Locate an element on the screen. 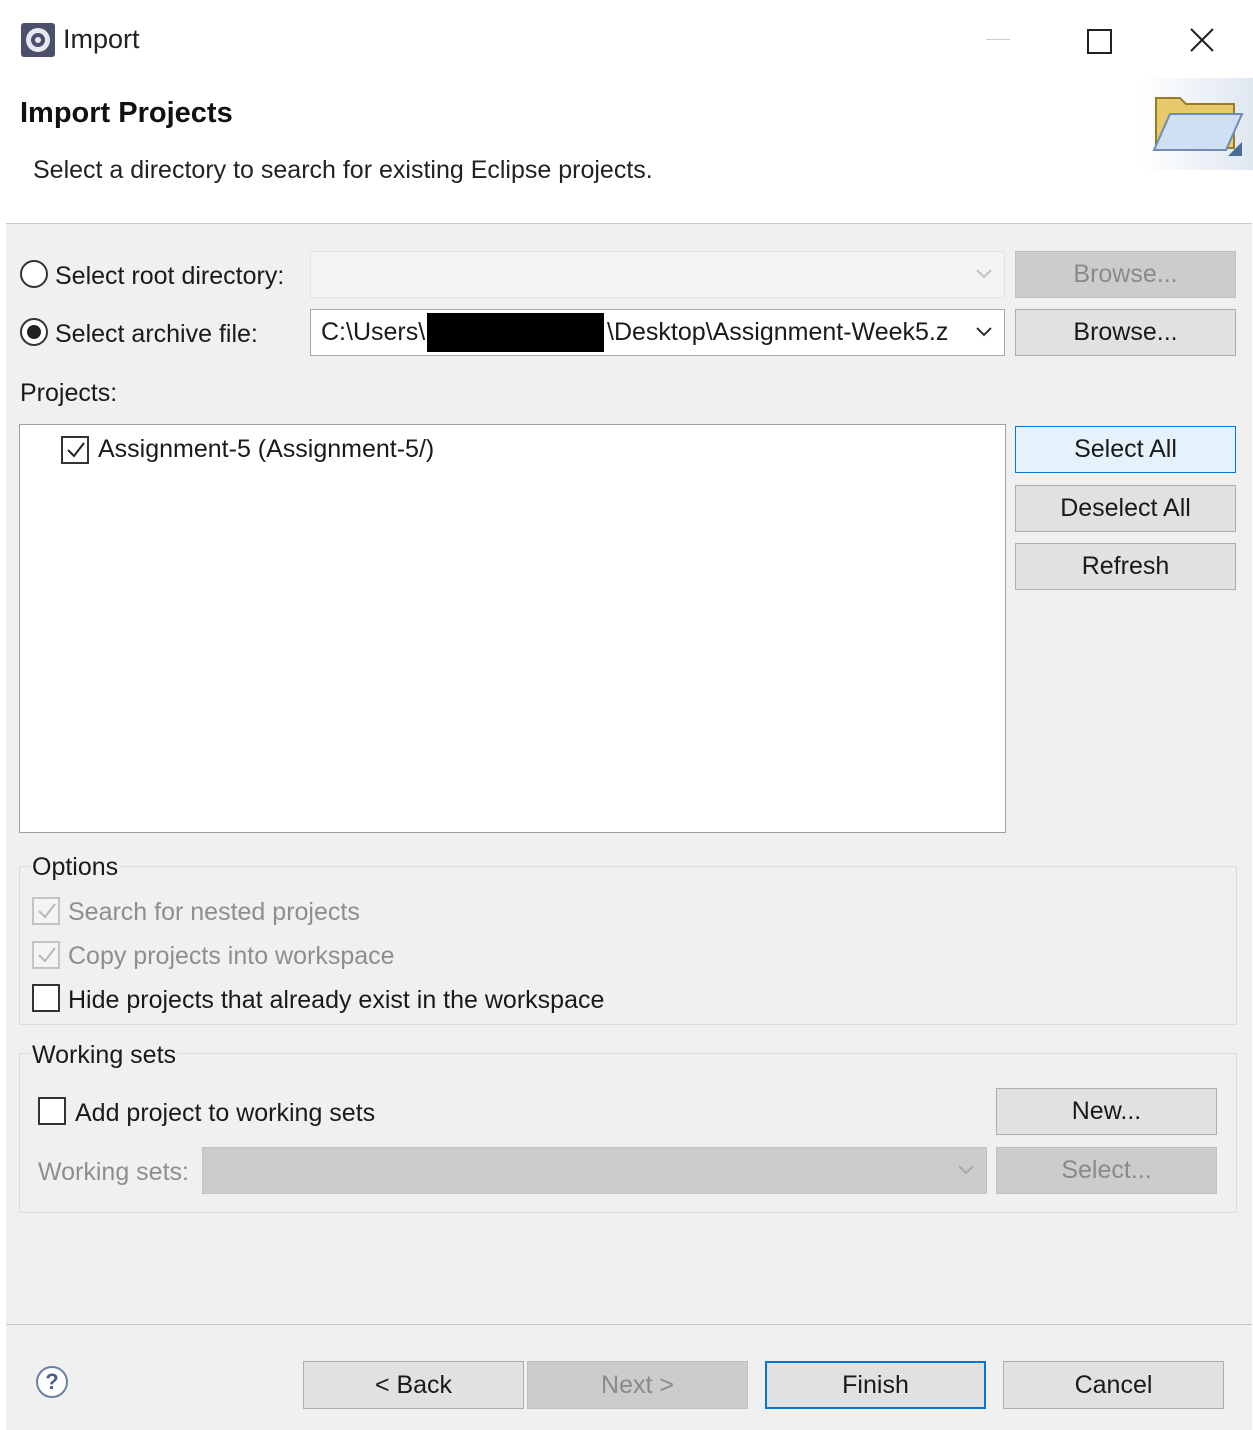 Image resolution: width=1253 pixels, height=1430 pixels. projects-label: Projects: is located at coordinates (69, 393).